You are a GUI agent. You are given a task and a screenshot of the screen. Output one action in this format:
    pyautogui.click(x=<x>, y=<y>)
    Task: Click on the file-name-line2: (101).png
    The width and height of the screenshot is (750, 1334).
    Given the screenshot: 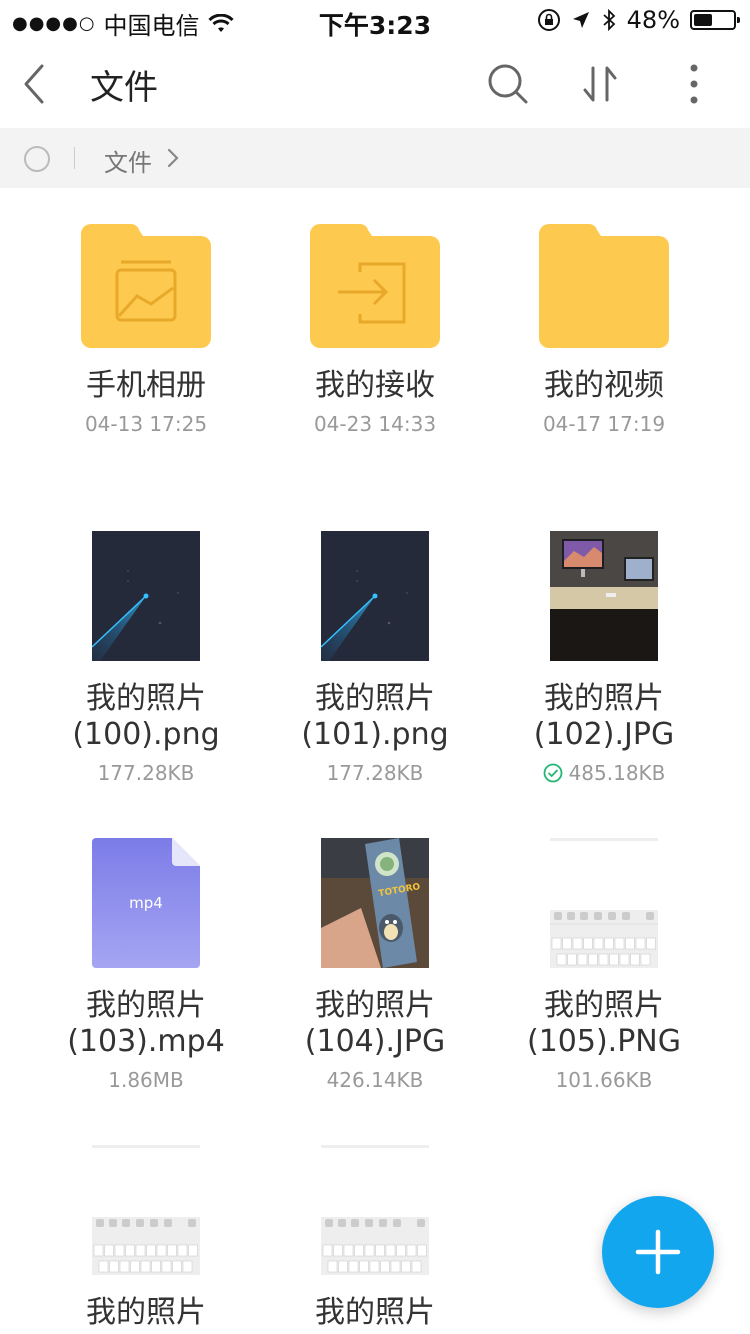 What is the action you would take?
    pyautogui.click(x=375, y=734)
    